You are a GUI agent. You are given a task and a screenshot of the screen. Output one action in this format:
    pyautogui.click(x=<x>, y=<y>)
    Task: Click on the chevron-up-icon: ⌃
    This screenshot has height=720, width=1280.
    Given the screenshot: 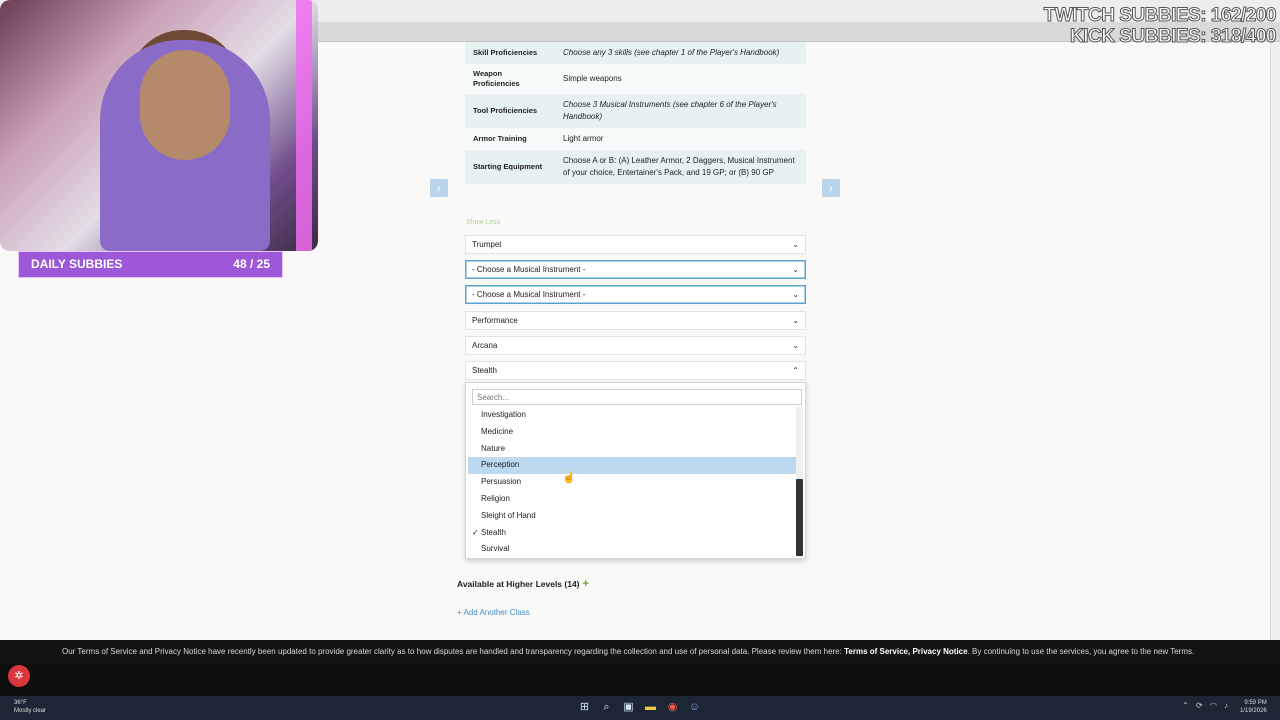 What is the action you would take?
    pyautogui.click(x=795, y=370)
    